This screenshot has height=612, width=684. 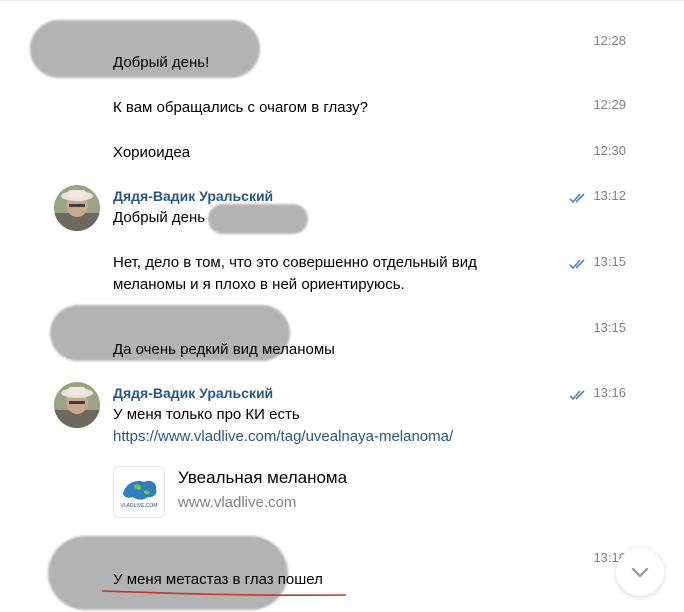 What do you see at coordinates (161, 62) in the screenshot?
I see `message-text: Добрый день!` at bounding box center [161, 62].